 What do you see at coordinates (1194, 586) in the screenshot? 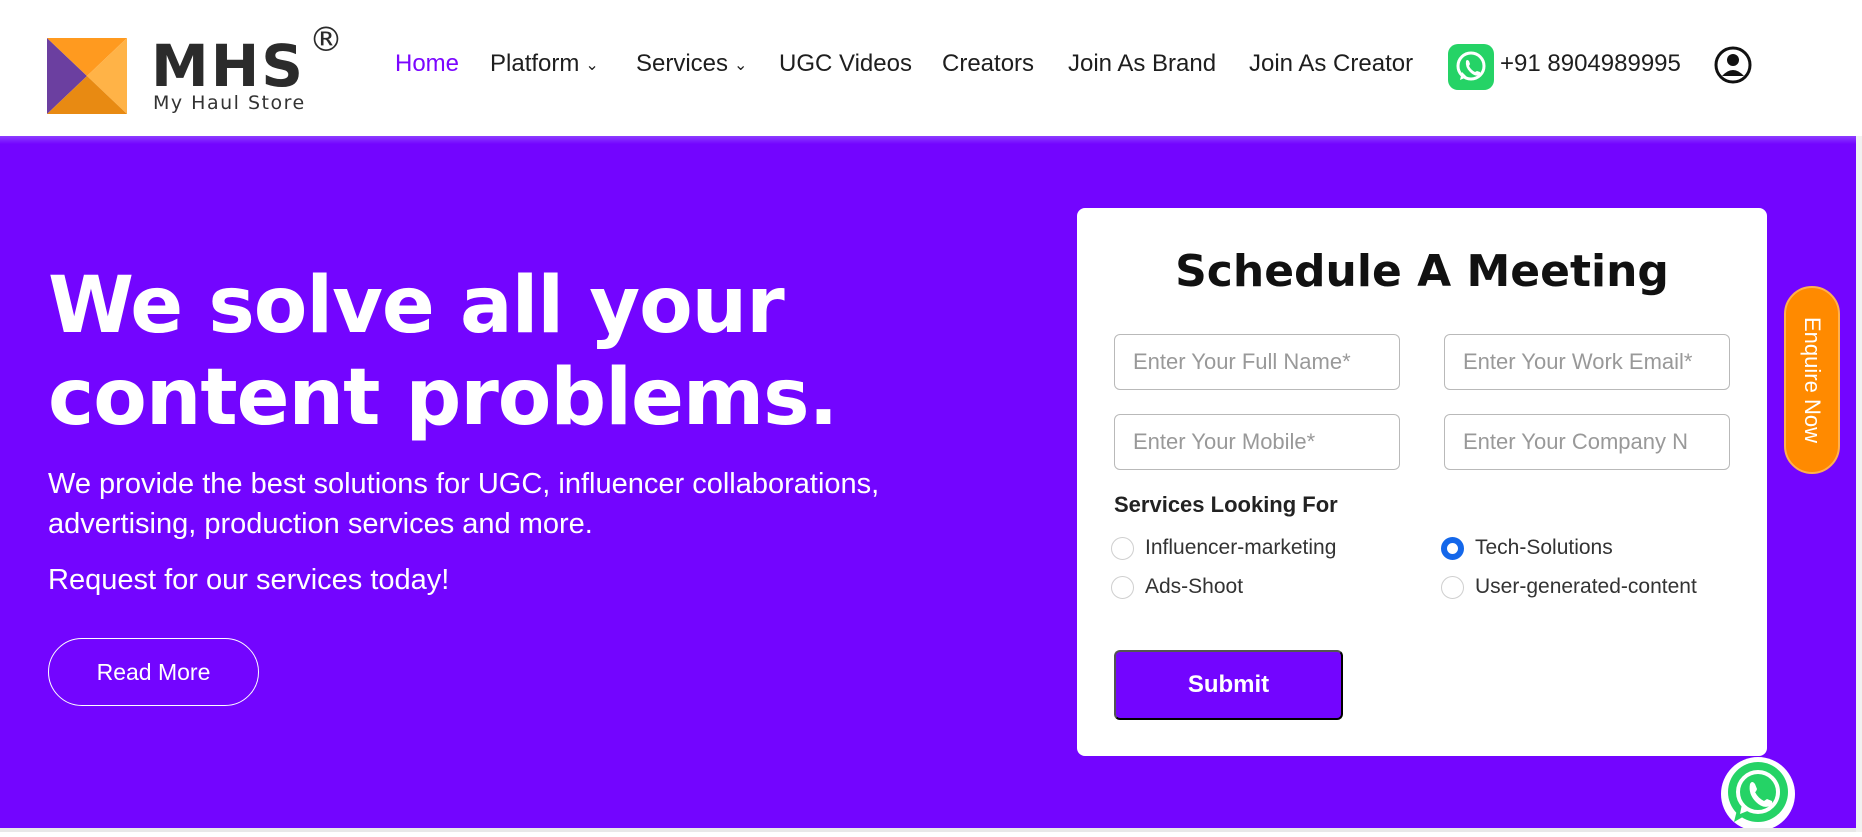
I see `radio-label: Ads-Shoot` at bounding box center [1194, 586].